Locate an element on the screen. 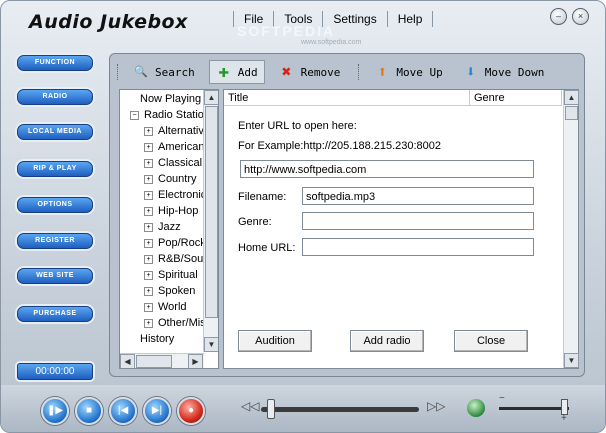 This screenshot has width=606, height=433. tree-item-history: History is located at coordinates (157, 339).